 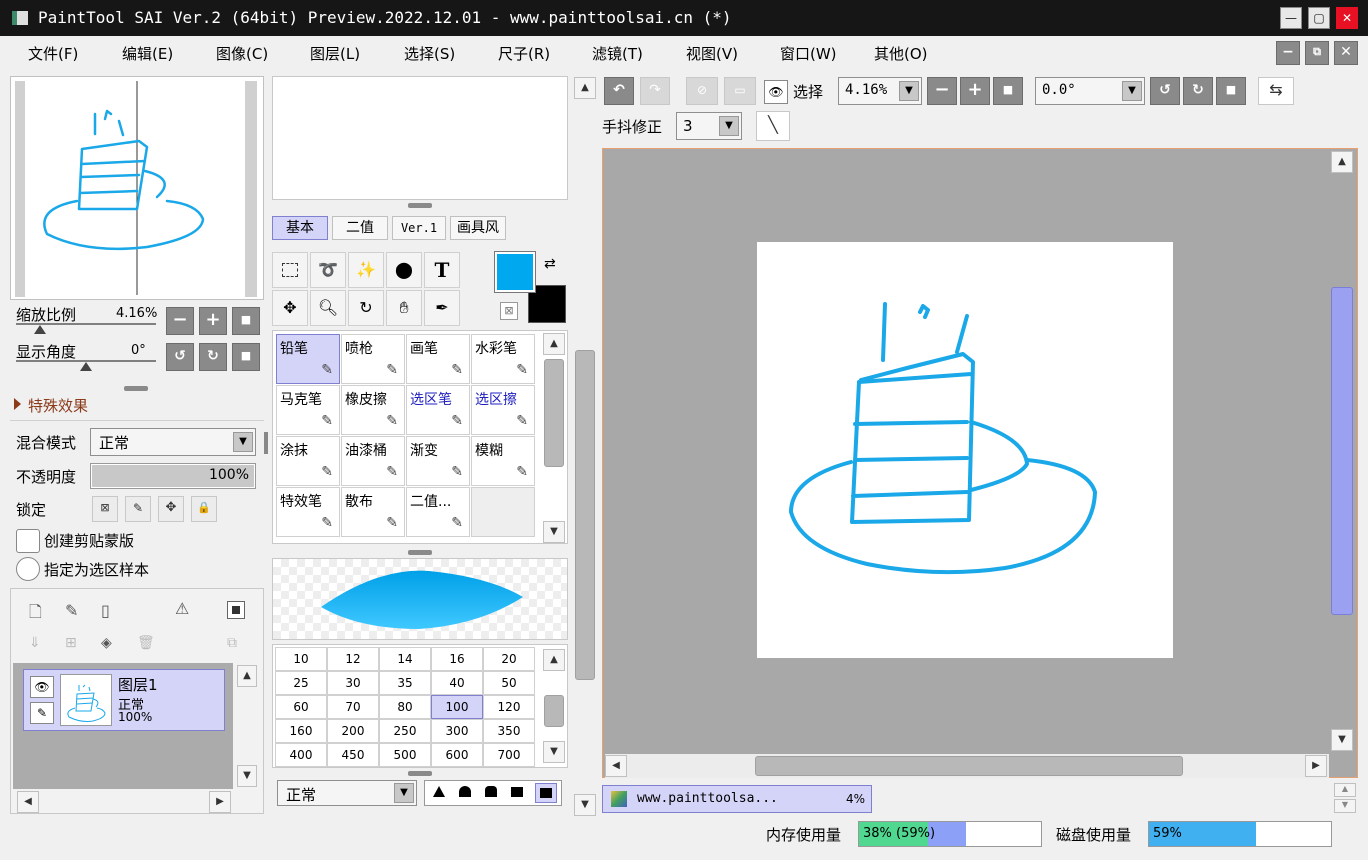 I want to click on brush-size-30: 30, so click(x=353, y=683).